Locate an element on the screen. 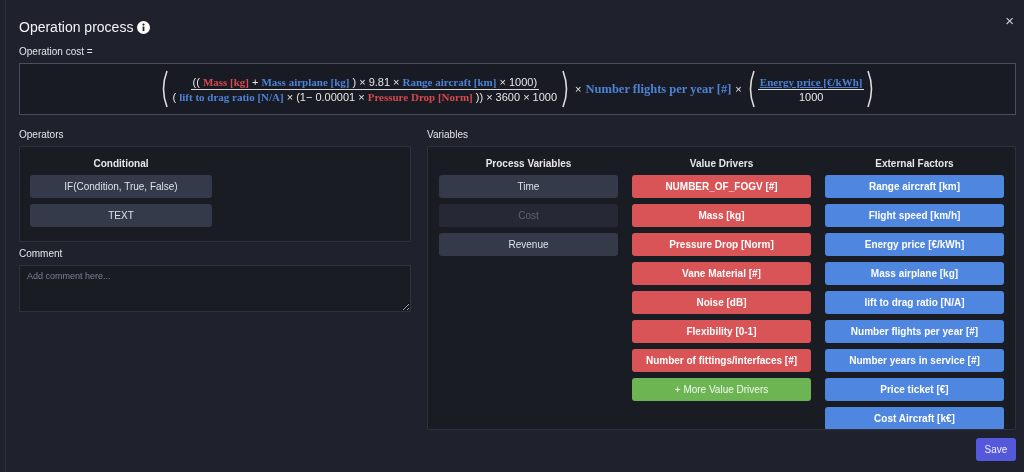  dialog-title: Operation process is located at coordinates (76, 27).